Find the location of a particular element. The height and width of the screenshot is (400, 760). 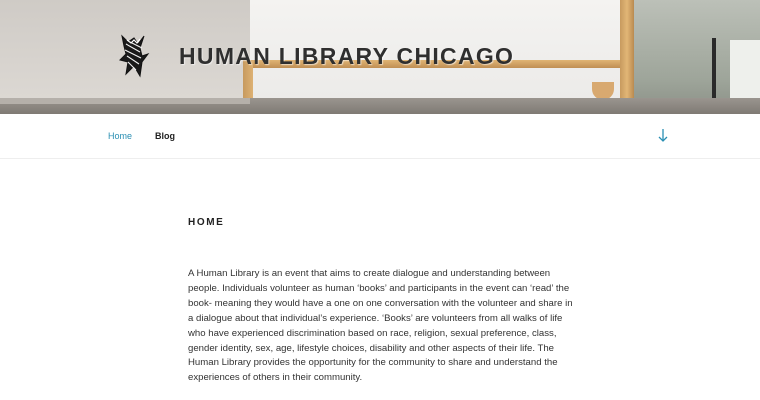

nav-item-home: Home is located at coordinates (120, 136).